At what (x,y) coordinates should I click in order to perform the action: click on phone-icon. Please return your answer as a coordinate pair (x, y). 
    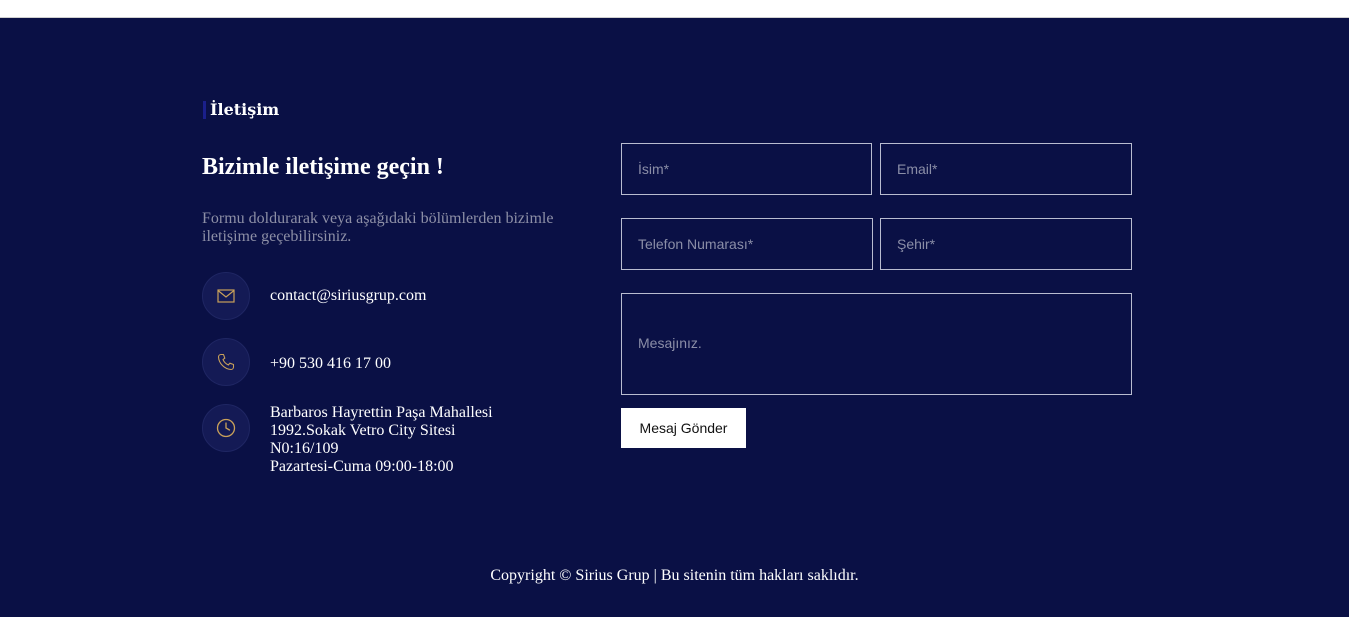
    Looking at the image, I should click on (226, 362).